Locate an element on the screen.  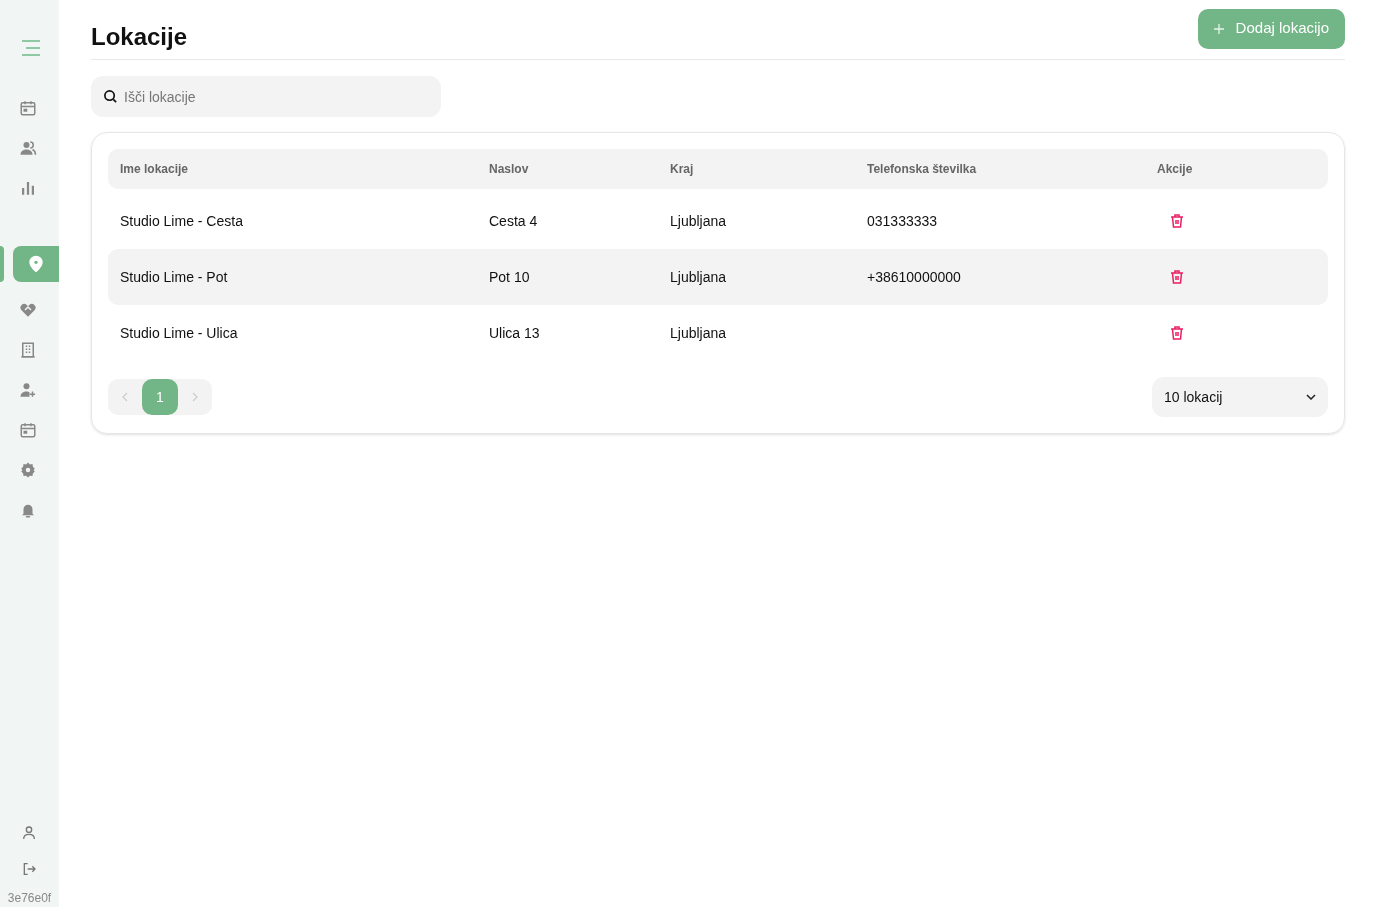
chevron-down-icon is located at coordinates (1311, 397).